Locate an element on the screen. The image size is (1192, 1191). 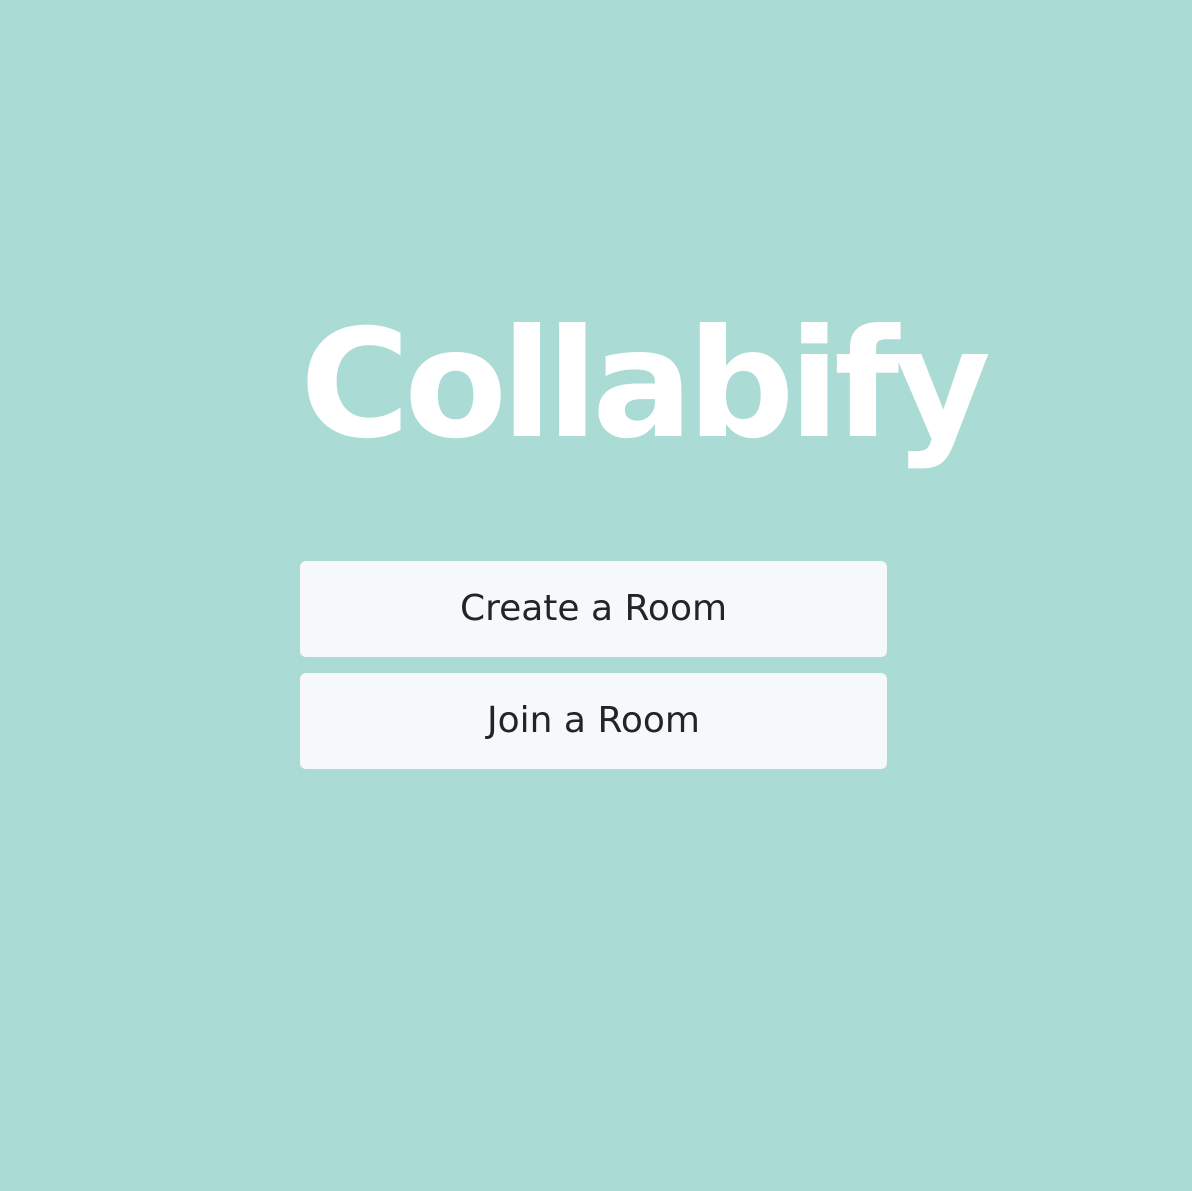
create-room-button: Create a Room is located at coordinates (593, 609).